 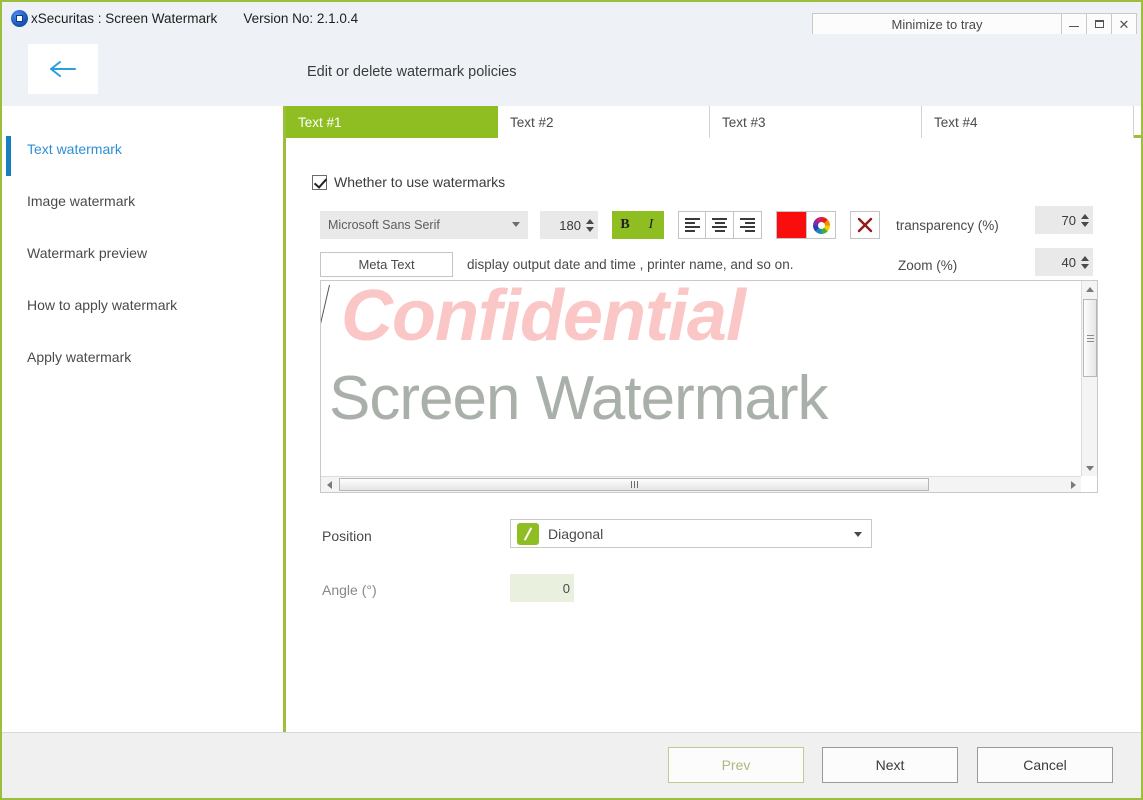 I want to click on align-center-icon, so click(x=720, y=225).